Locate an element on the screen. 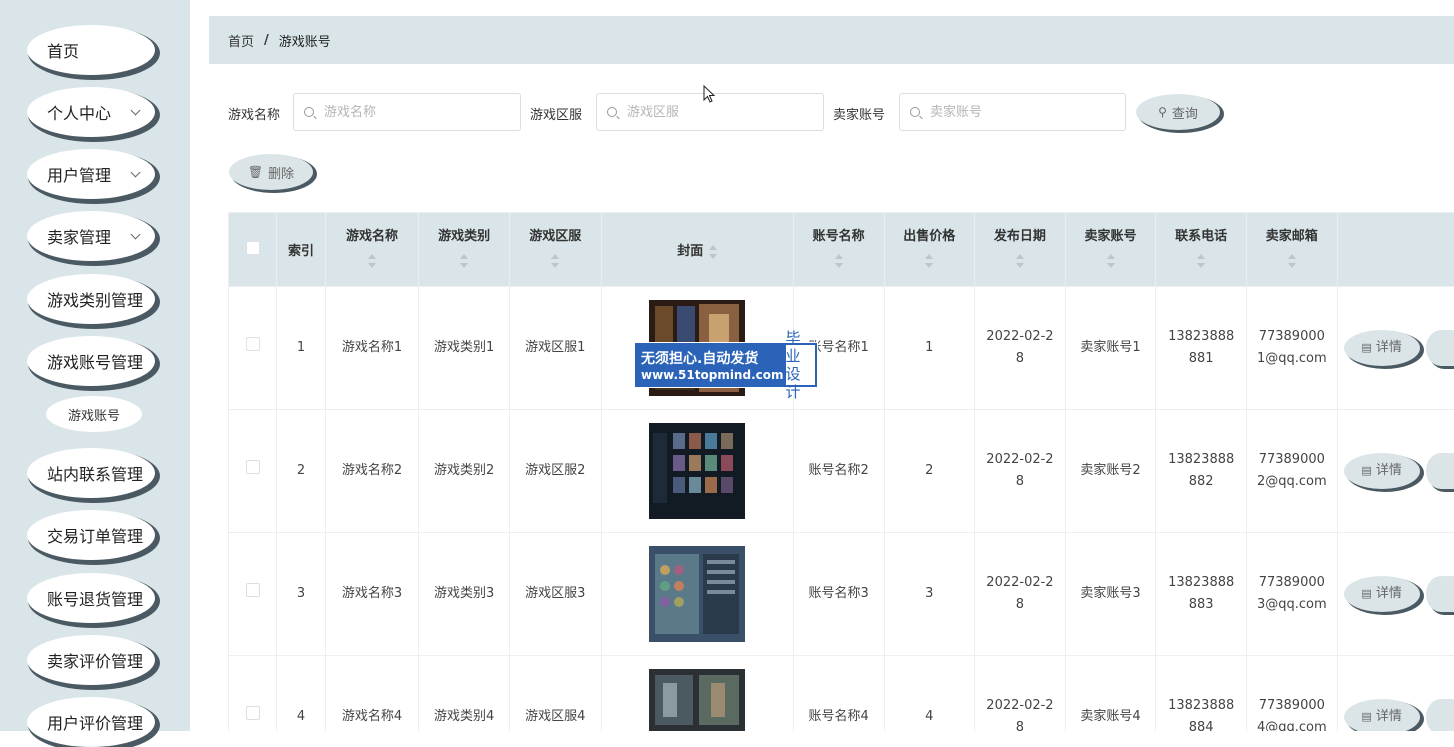 This screenshot has height=747, width=1454. menu-user-review-management: 用户评价管理 is located at coordinates (91, 722).